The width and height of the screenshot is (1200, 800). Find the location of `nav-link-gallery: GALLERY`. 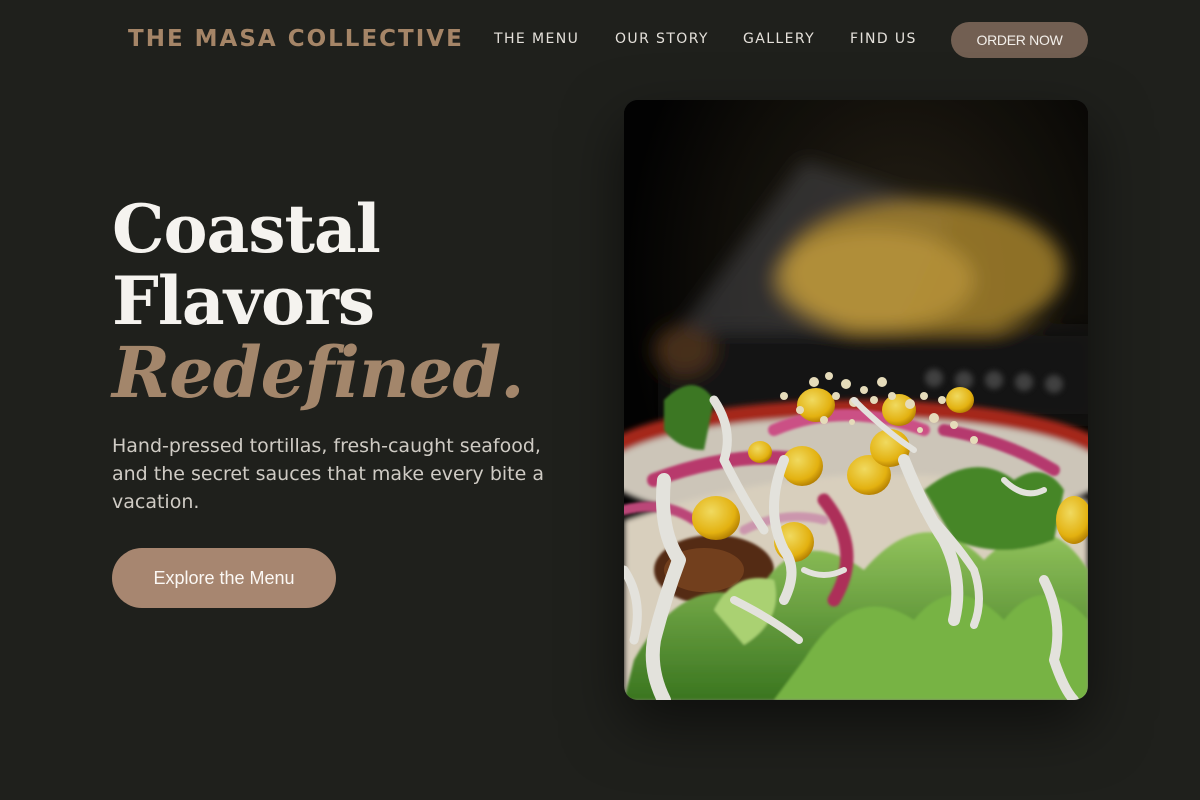

nav-link-gallery: GALLERY is located at coordinates (779, 39).